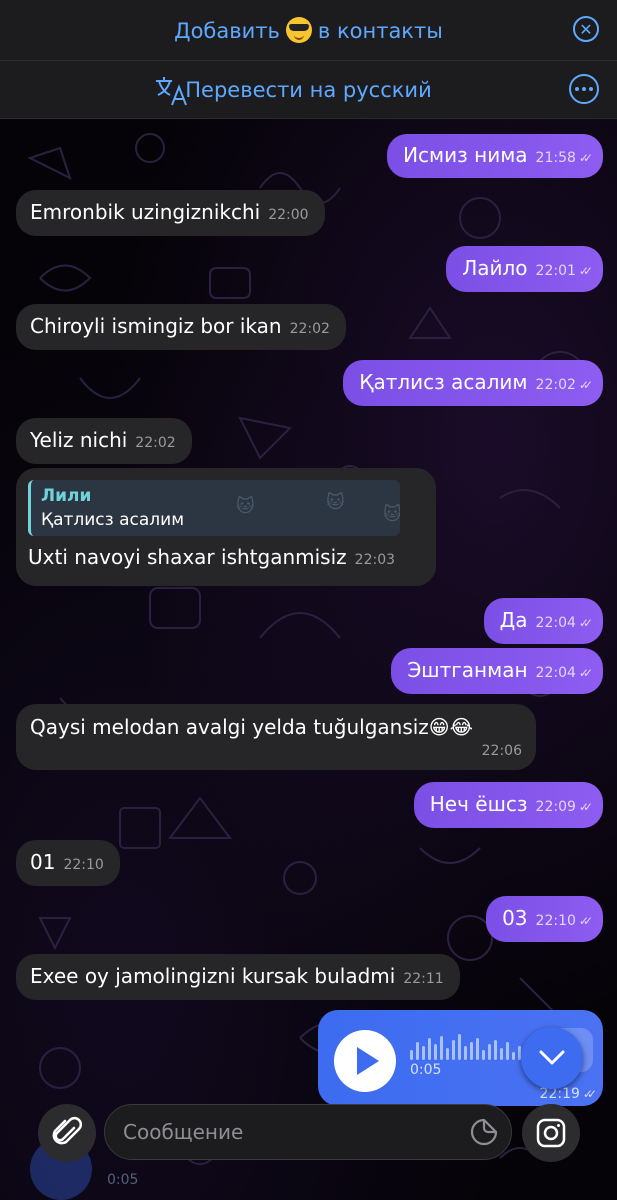 This screenshot has width=617, height=1200. I want to click on message-text: Лайло, so click(495, 268).